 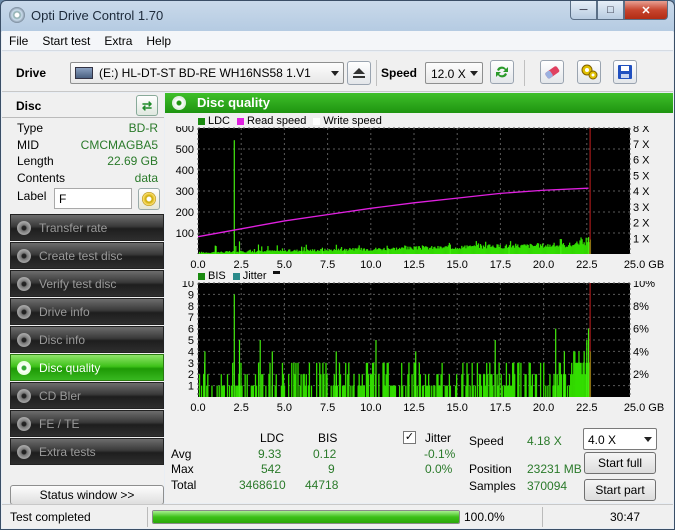 What do you see at coordinates (583, 10) in the screenshot?
I see `minimize-button: ─` at bounding box center [583, 10].